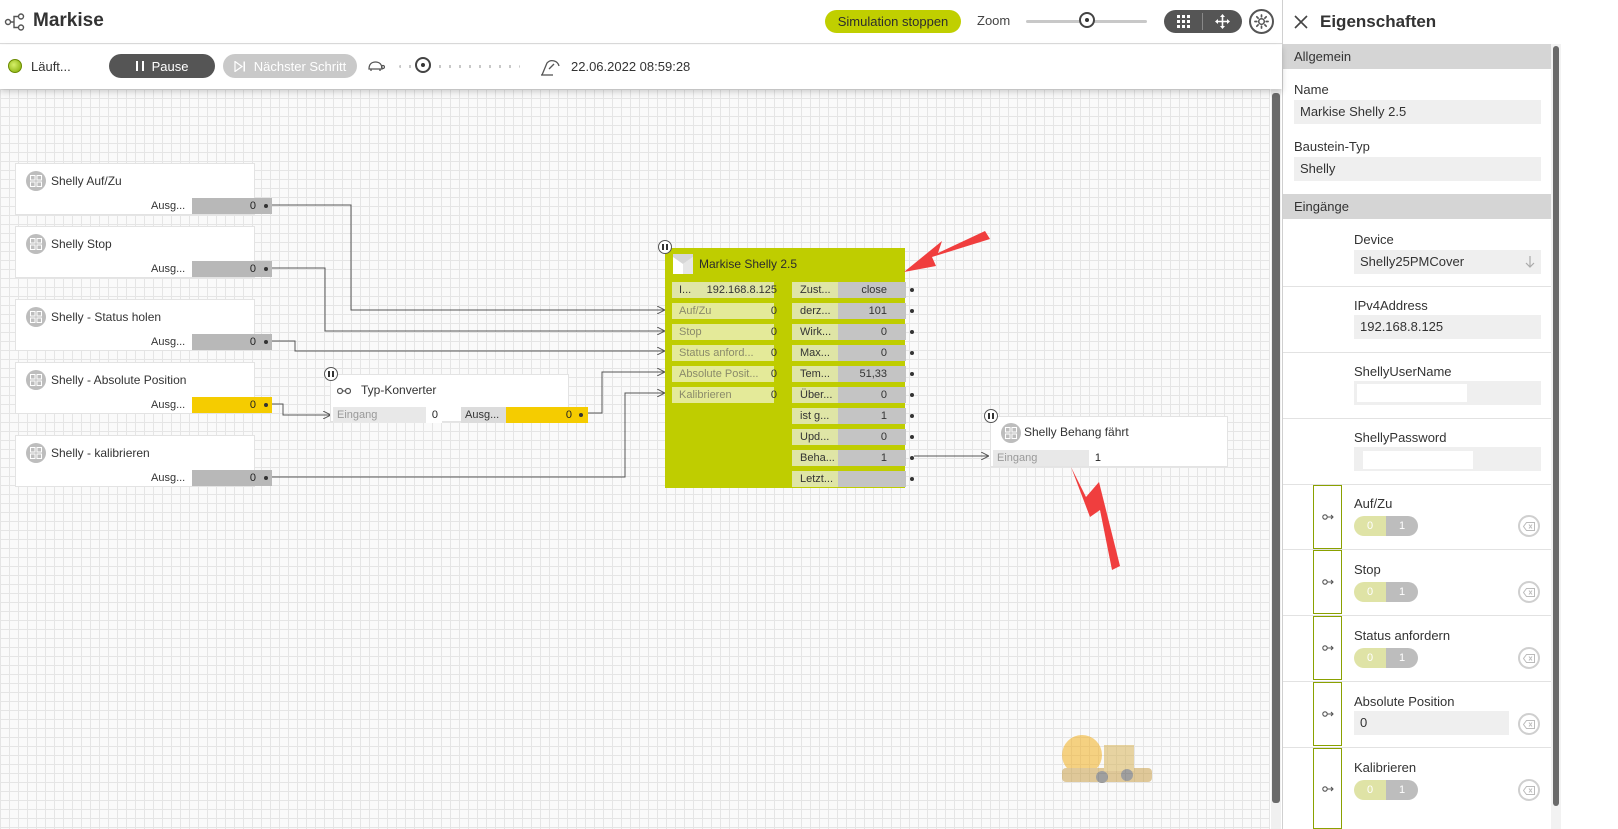  Describe the element at coordinates (1423, 22) in the screenshot. I see `panel-header: Eigenschaften` at that location.